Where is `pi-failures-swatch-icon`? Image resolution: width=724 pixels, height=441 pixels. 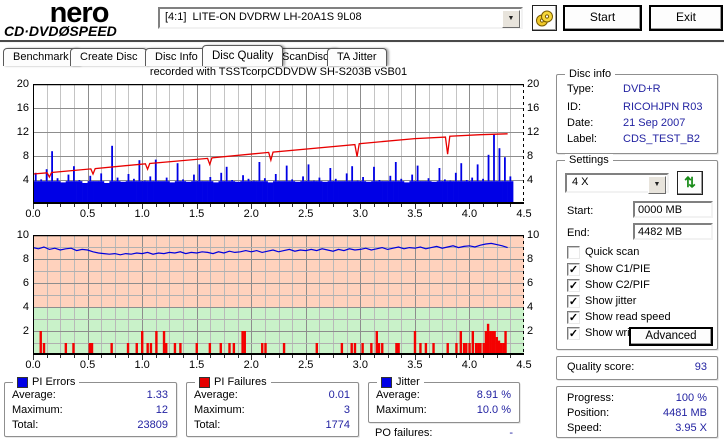 pi-failures-swatch-icon is located at coordinates (204, 382).